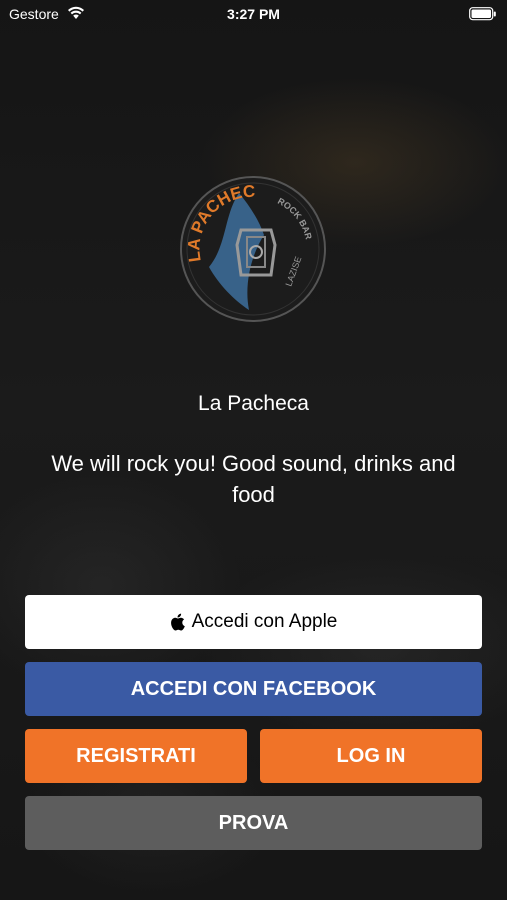 The height and width of the screenshot is (900, 507). Describe the element at coordinates (483, 15) in the screenshot. I see `battery-icon` at that location.